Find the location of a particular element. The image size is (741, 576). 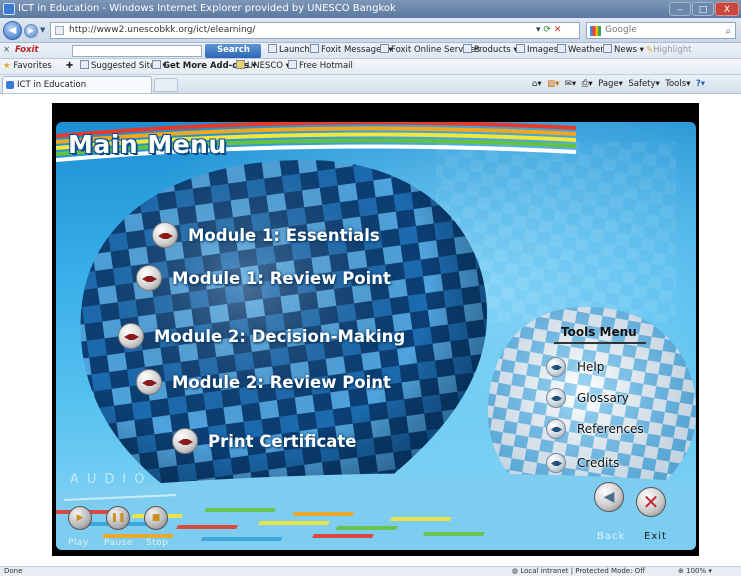

toolbar-item-images: Images is located at coordinates (537, 50).